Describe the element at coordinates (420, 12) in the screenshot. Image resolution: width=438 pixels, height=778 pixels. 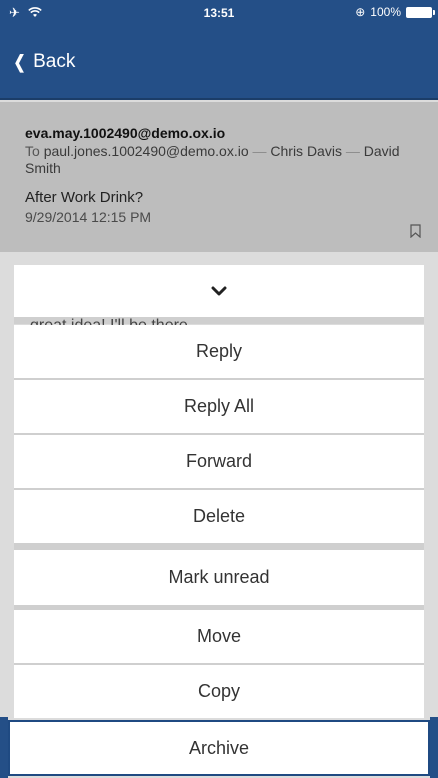
I see `battery-icon` at that location.